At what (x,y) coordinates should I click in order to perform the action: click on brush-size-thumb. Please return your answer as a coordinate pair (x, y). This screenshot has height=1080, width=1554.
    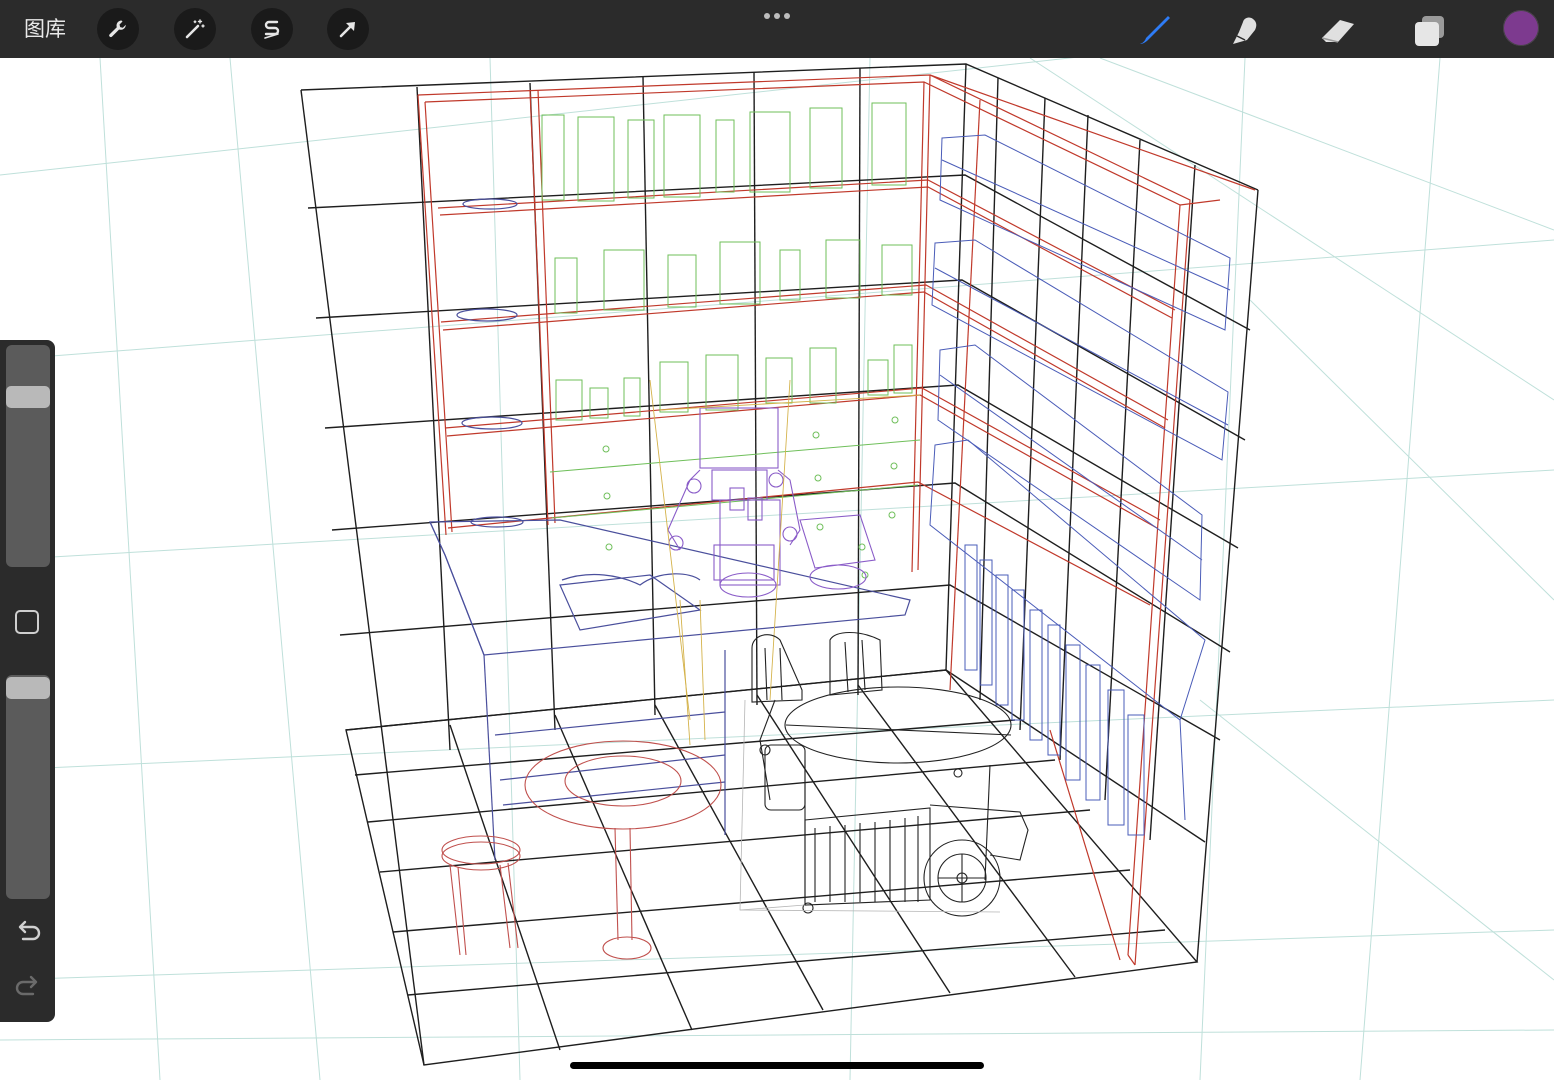
    Looking at the image, I should click on (28, 397).